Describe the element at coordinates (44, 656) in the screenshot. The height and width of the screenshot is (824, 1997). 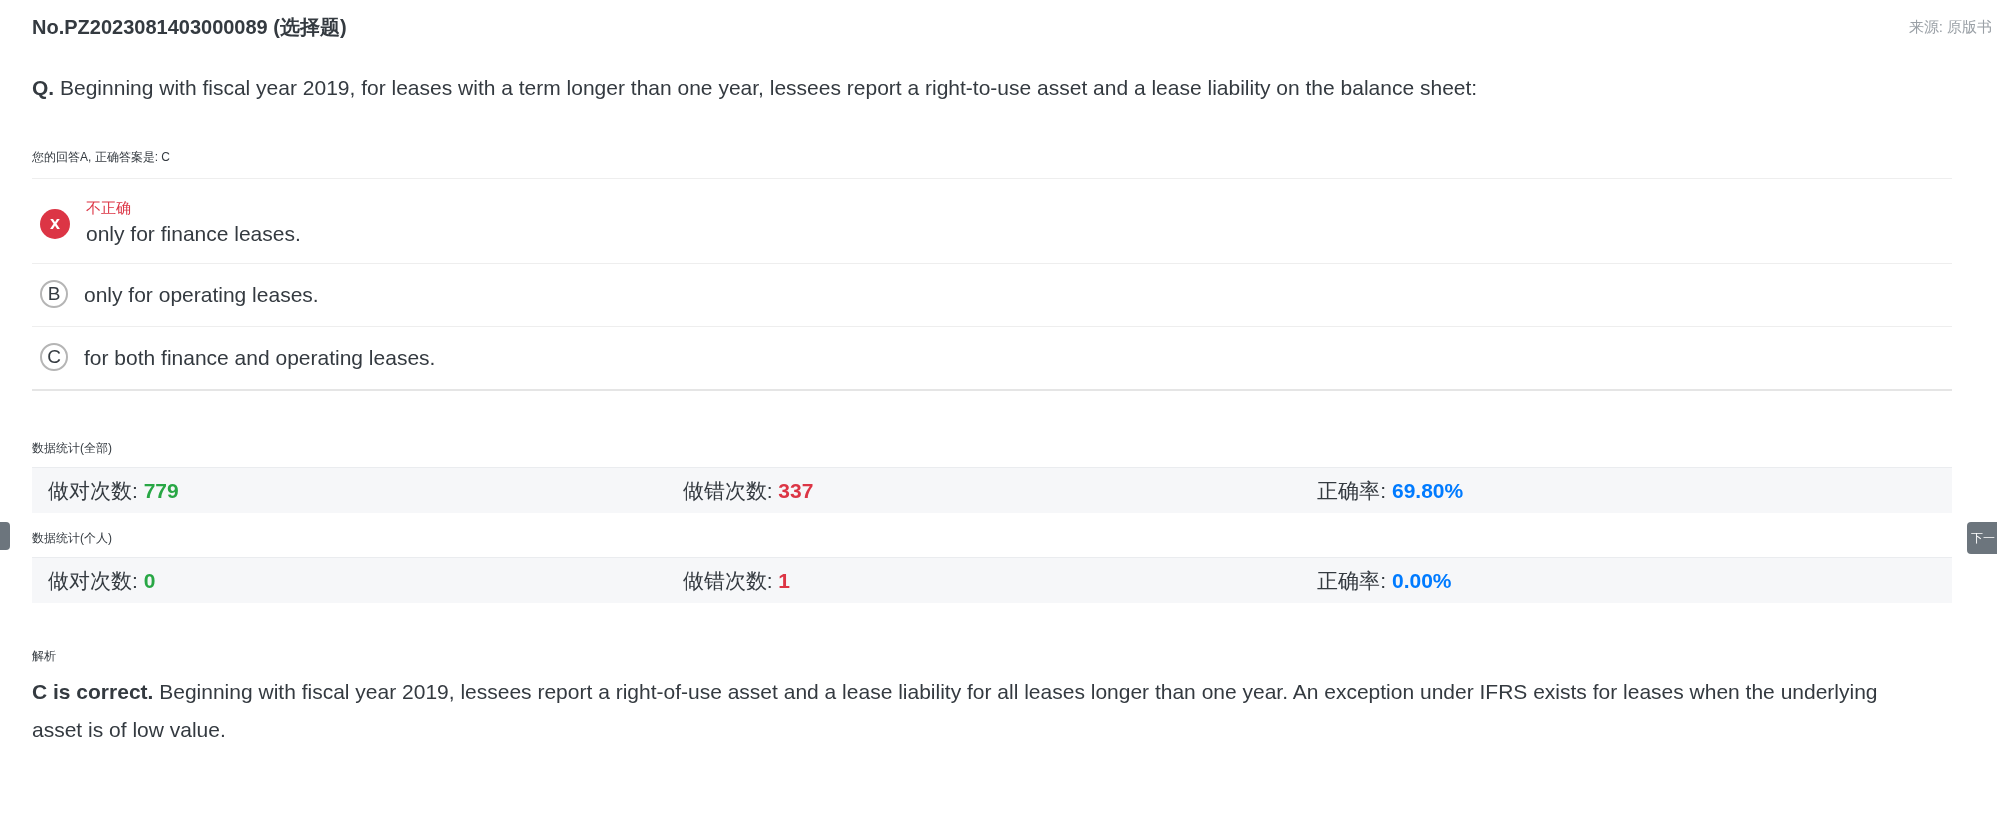
I see `analysis-title: 解析` at that location.